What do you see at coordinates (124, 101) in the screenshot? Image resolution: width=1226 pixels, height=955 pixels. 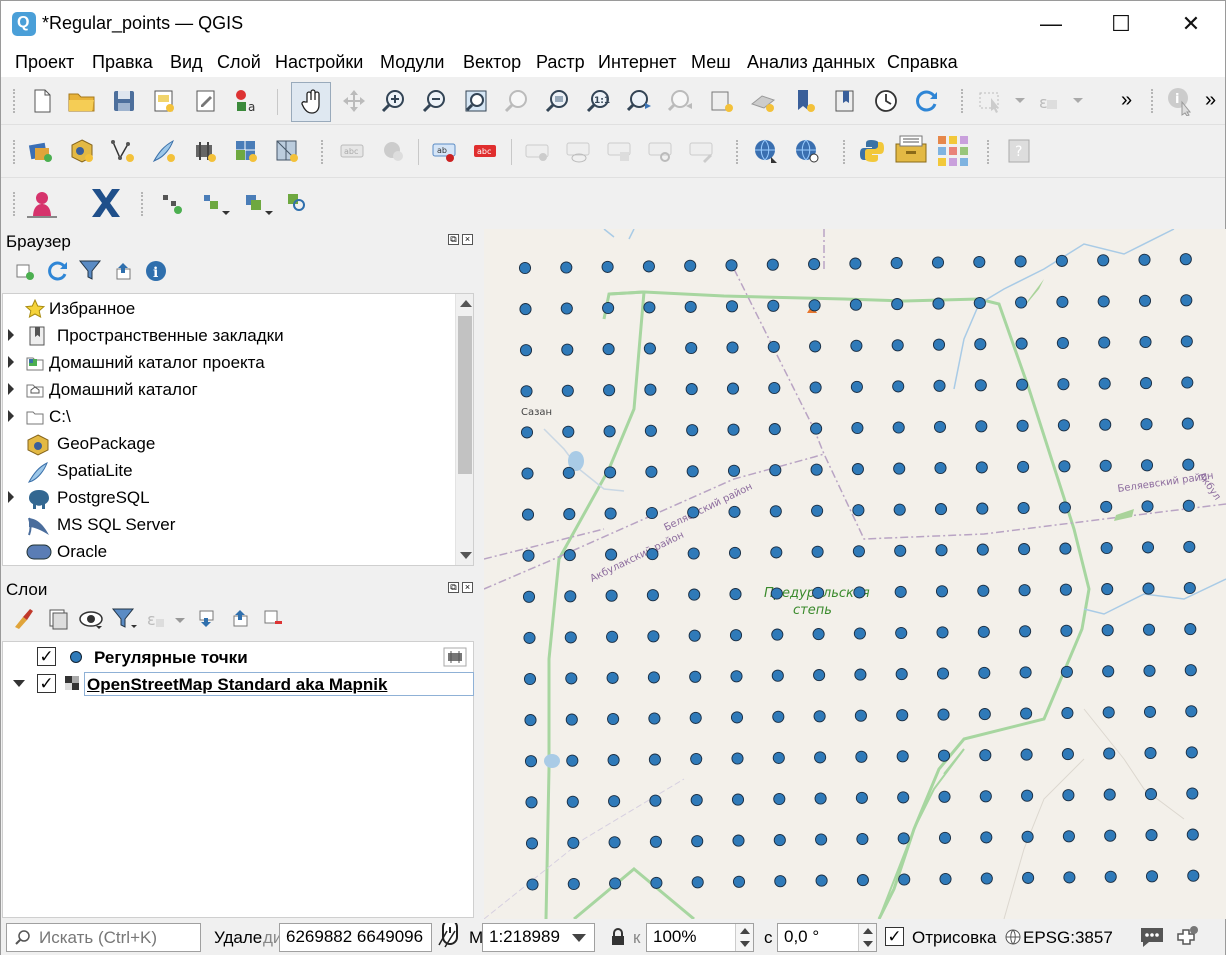 I see `save-project-icon` at bounding box center [124, 101].